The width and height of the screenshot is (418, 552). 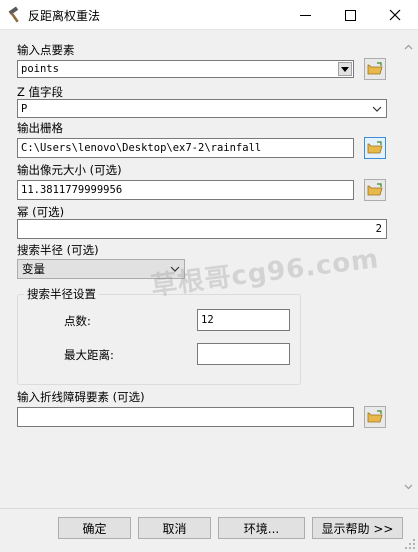 I want to click on hammer-icon, so click(x=13, y=14).